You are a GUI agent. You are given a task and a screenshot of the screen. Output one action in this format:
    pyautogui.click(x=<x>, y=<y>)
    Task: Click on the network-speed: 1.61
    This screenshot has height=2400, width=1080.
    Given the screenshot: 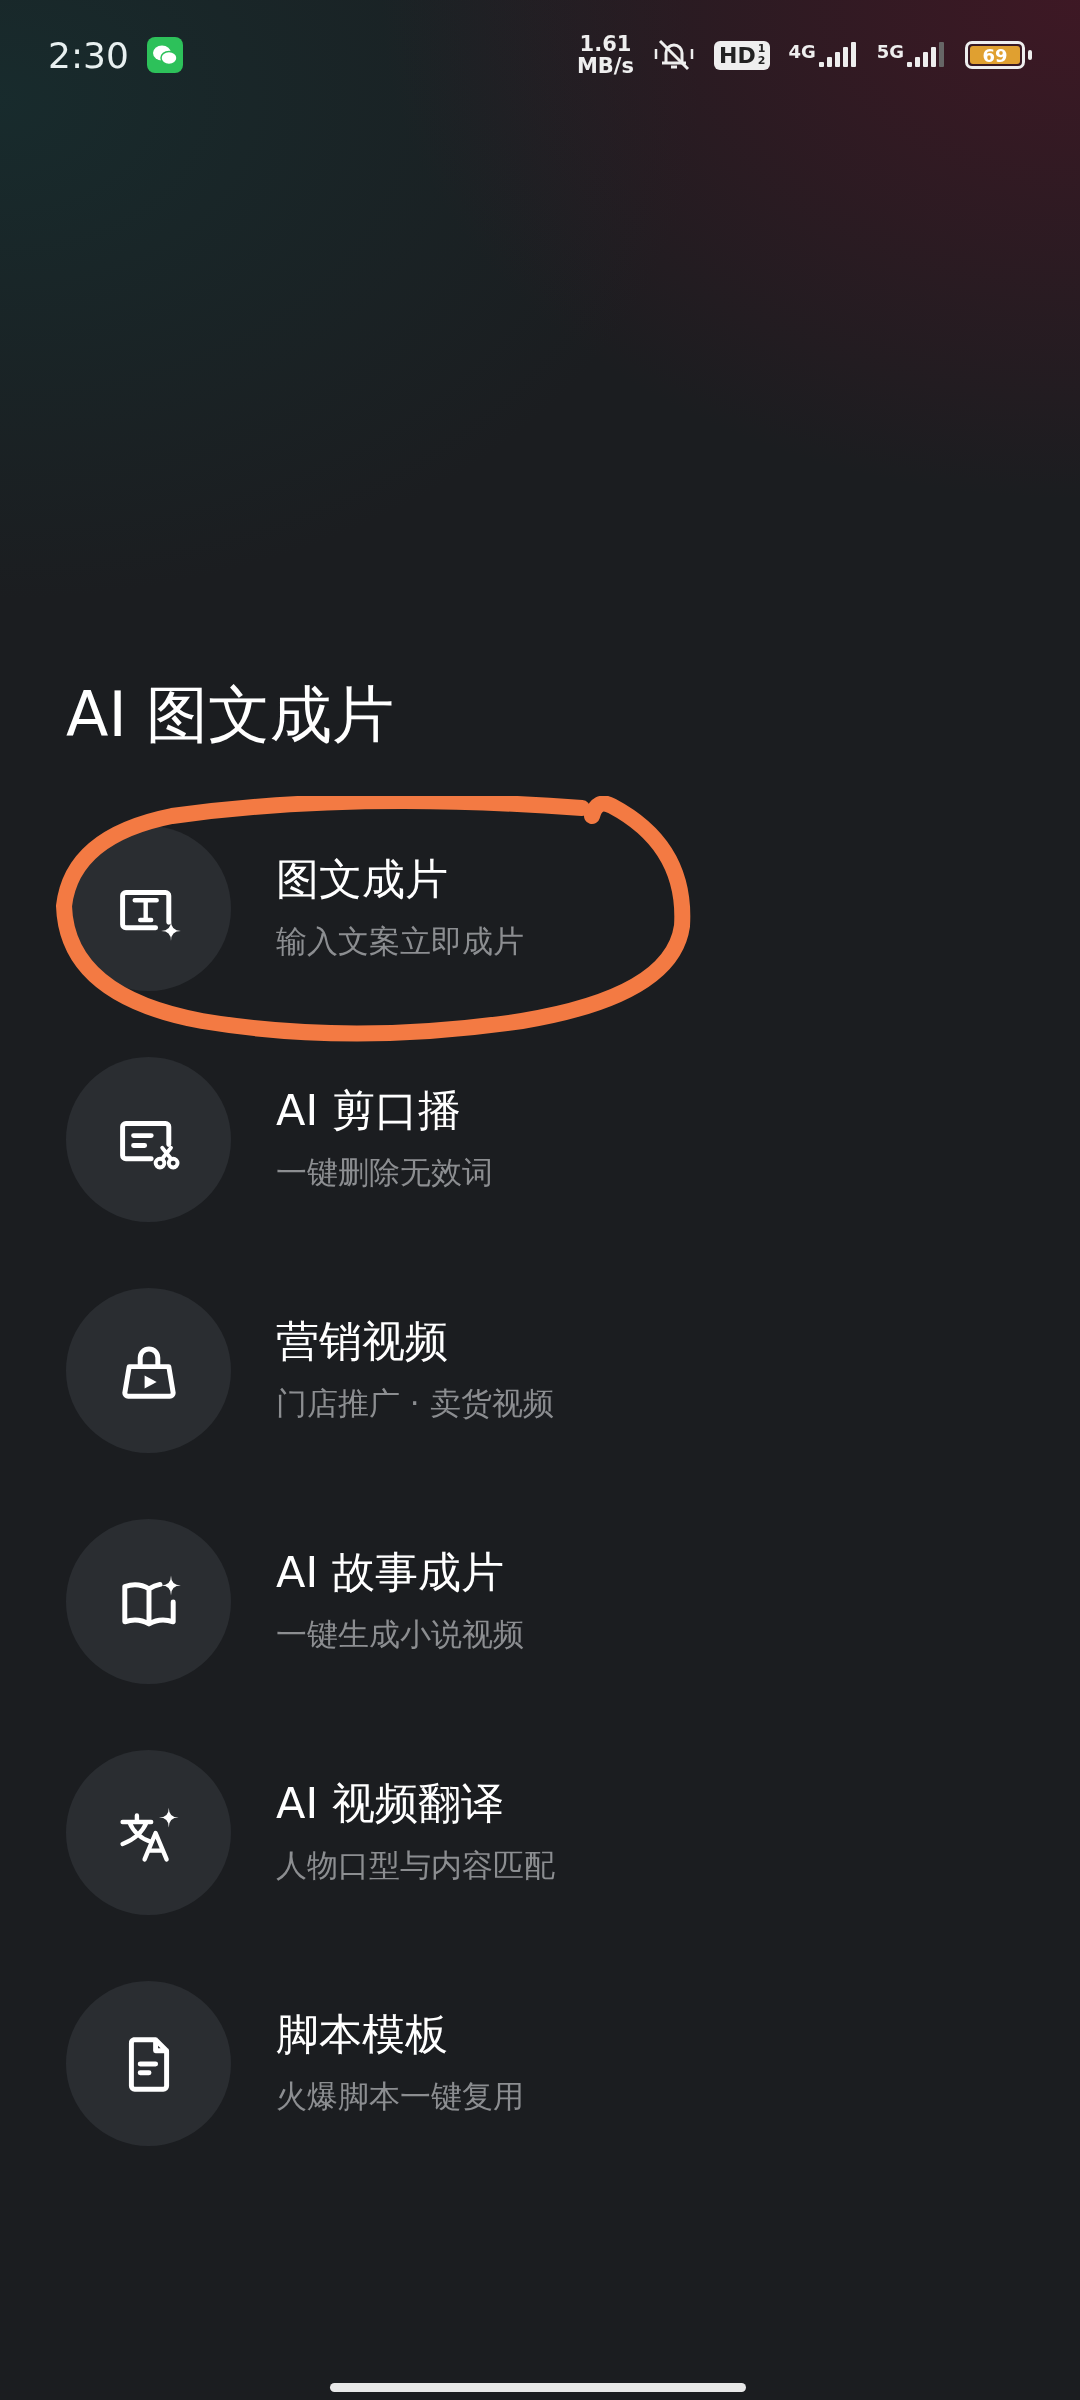 What is the action you would take?
    pyautogui.click(x=605, y=44)
    